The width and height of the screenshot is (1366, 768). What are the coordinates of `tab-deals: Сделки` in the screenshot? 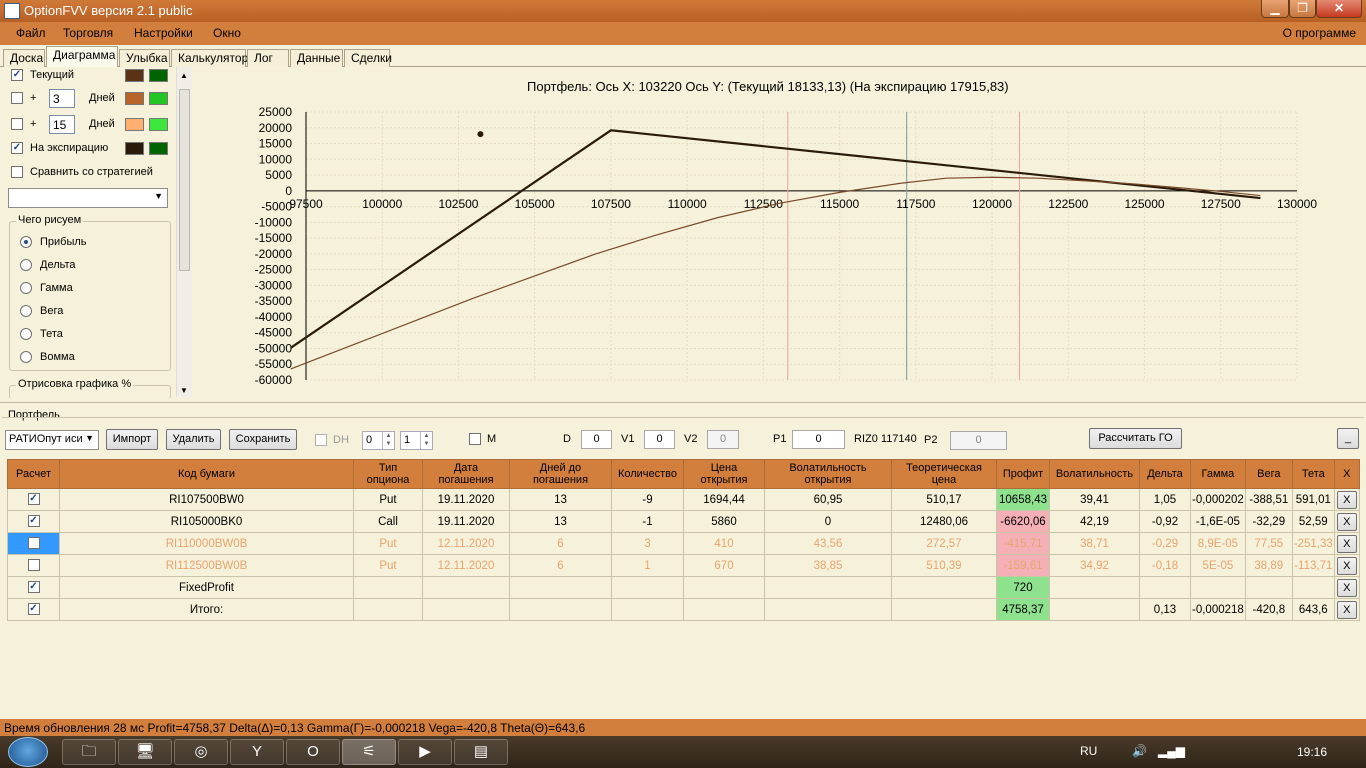 It's located at (368, 58).